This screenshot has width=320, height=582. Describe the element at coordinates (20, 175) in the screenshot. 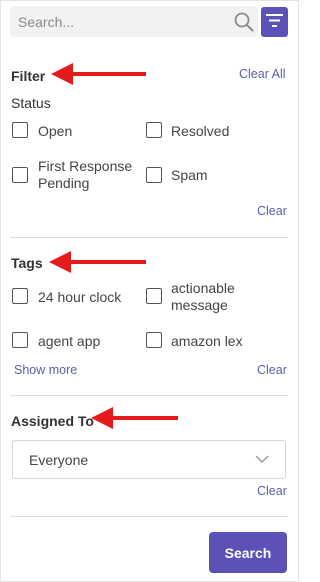

I see `status-first-response-pending-checkbox` at that location.